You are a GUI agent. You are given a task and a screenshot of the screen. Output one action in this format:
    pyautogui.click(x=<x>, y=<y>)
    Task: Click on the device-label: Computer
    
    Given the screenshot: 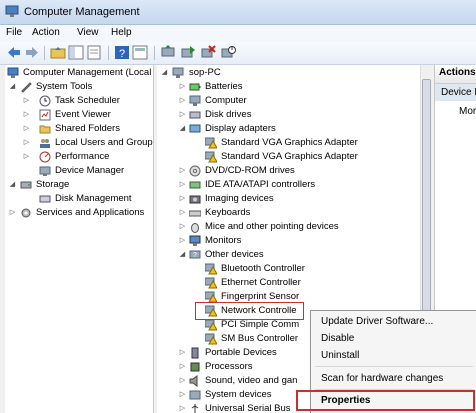 What is the action you would take?
    pyautogui.click(x=226, y=100)
    